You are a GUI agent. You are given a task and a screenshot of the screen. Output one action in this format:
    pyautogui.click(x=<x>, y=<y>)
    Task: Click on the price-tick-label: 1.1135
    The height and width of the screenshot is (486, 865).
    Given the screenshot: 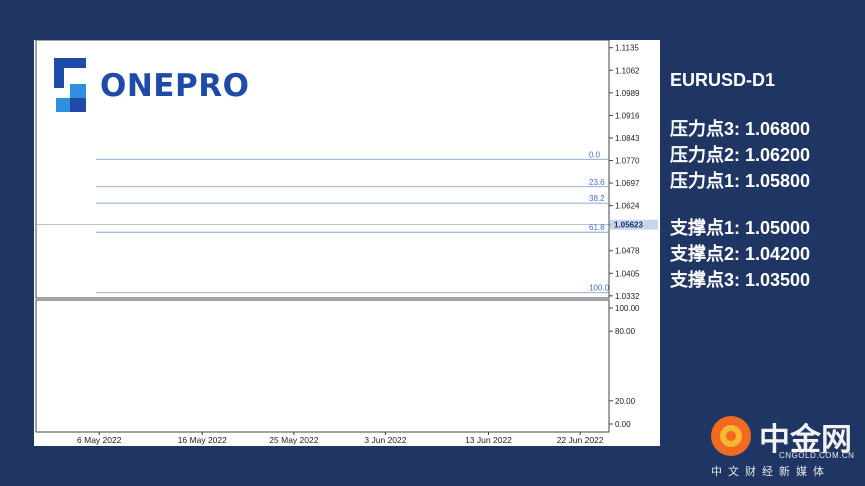 What is the action you would take?
    pyautogui.click(x=627, y=48)
    